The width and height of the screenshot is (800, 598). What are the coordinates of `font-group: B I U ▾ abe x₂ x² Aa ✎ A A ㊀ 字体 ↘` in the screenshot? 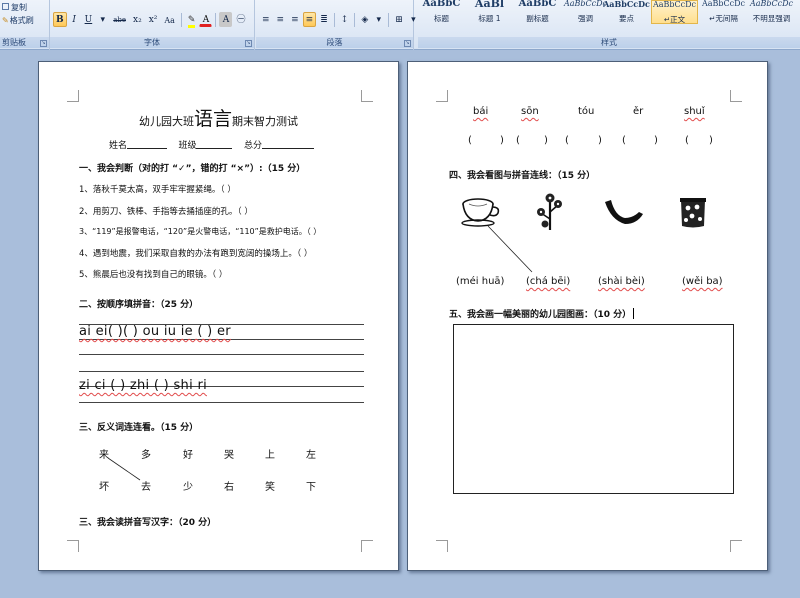 It's located at (152, 25).